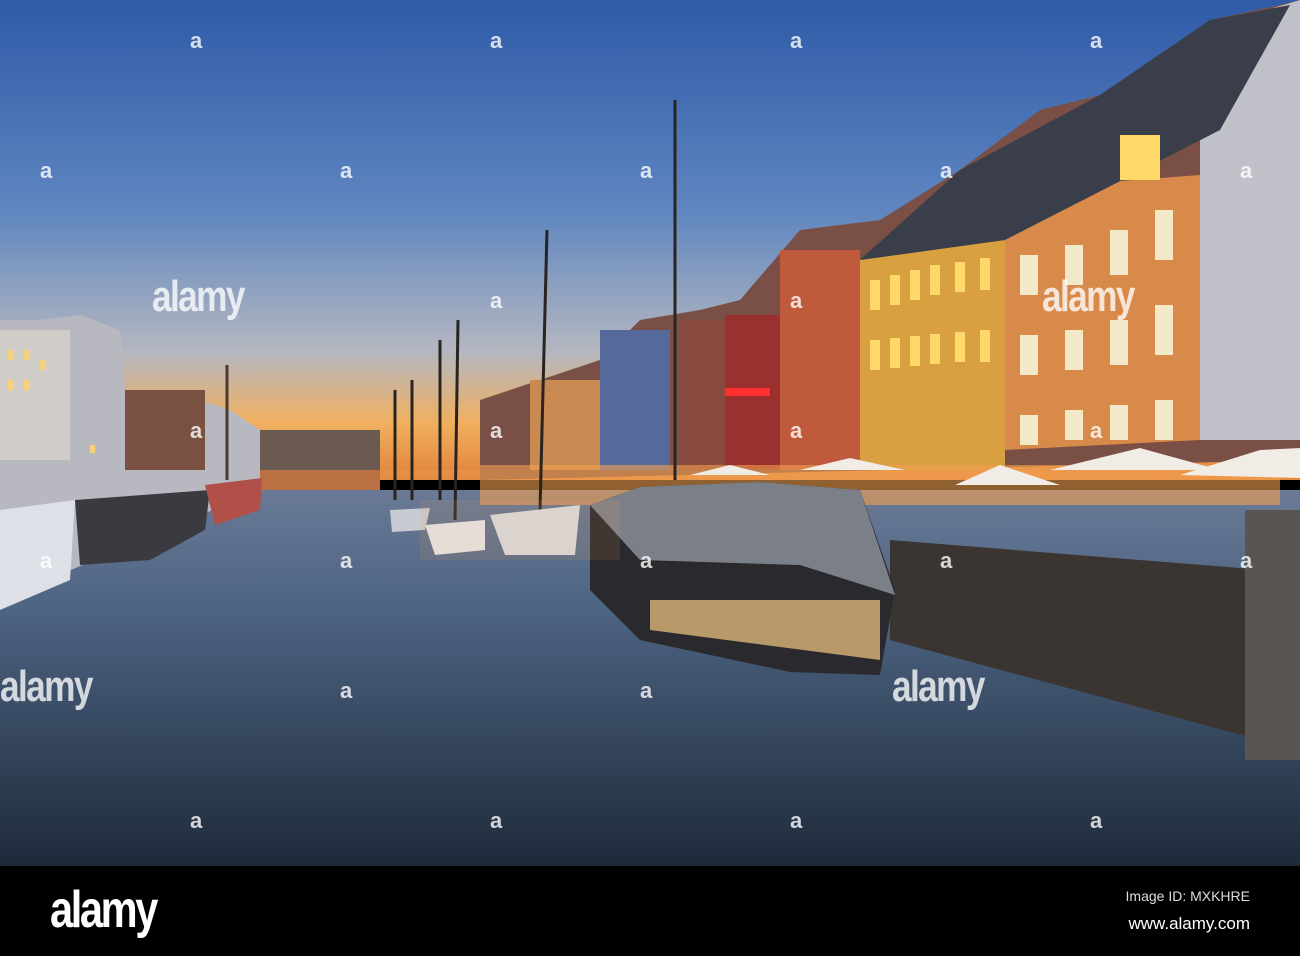 The width and height of the screenshot is (1300, 956). Describe the element at coordinates (1189, 923) in the screenshot. I see `site-url: www.alamy.com` at that location.